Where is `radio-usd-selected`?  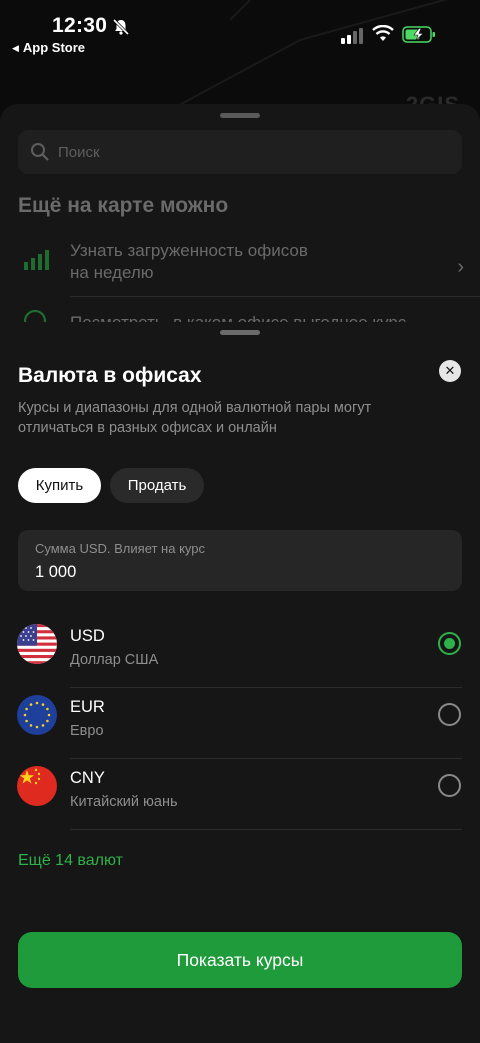
radio-usd-selected is located at coordinates (449, 643).